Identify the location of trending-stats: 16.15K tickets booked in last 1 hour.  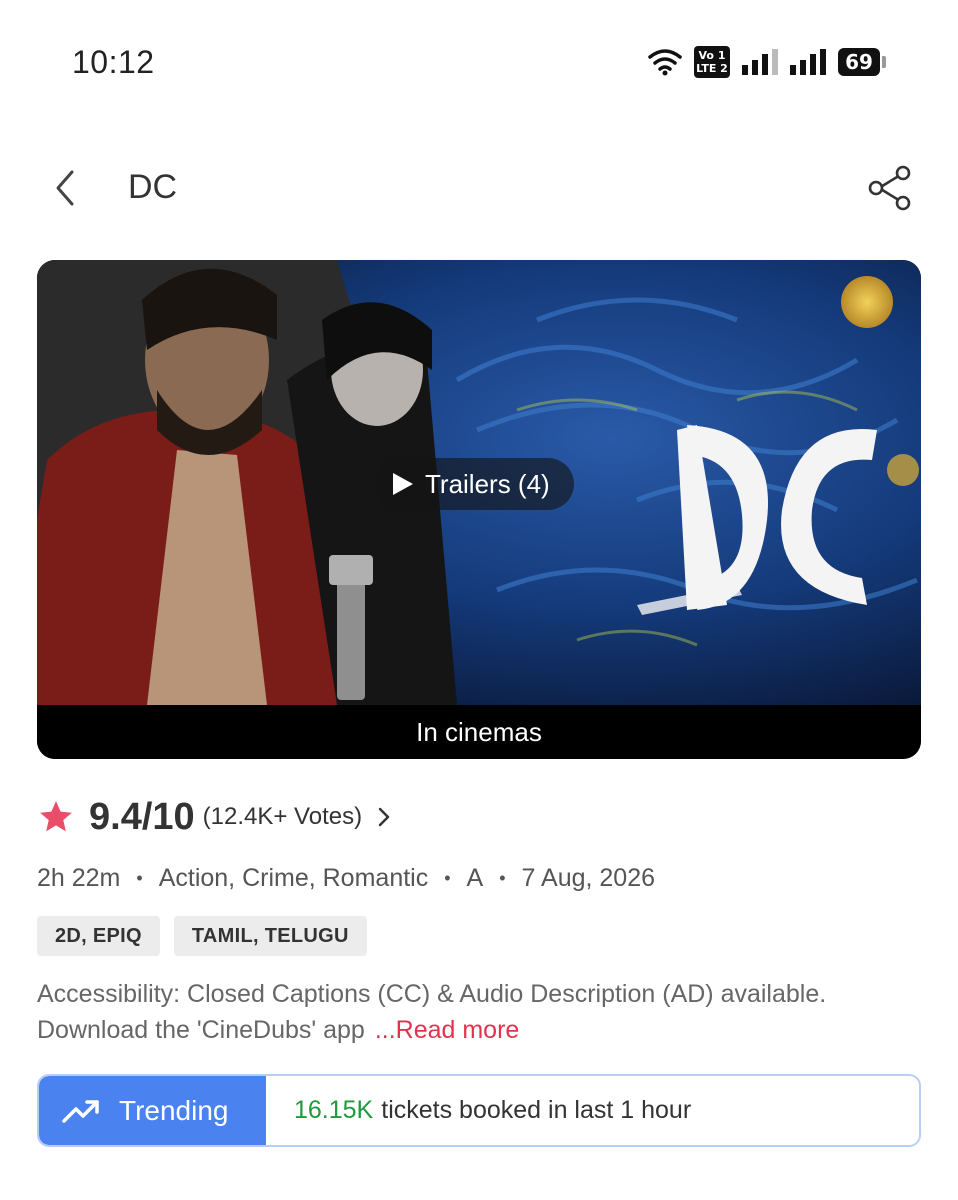
(592, 1110).